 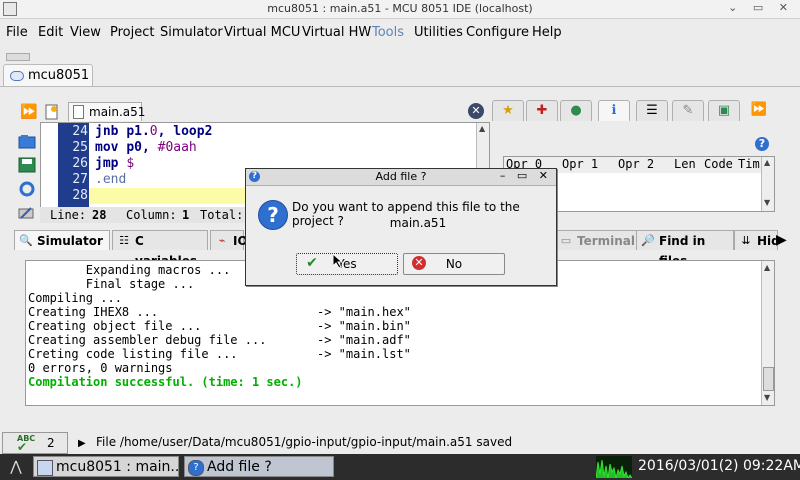 I want to click on question-task-icon: ?, so click(x=196, y=468).